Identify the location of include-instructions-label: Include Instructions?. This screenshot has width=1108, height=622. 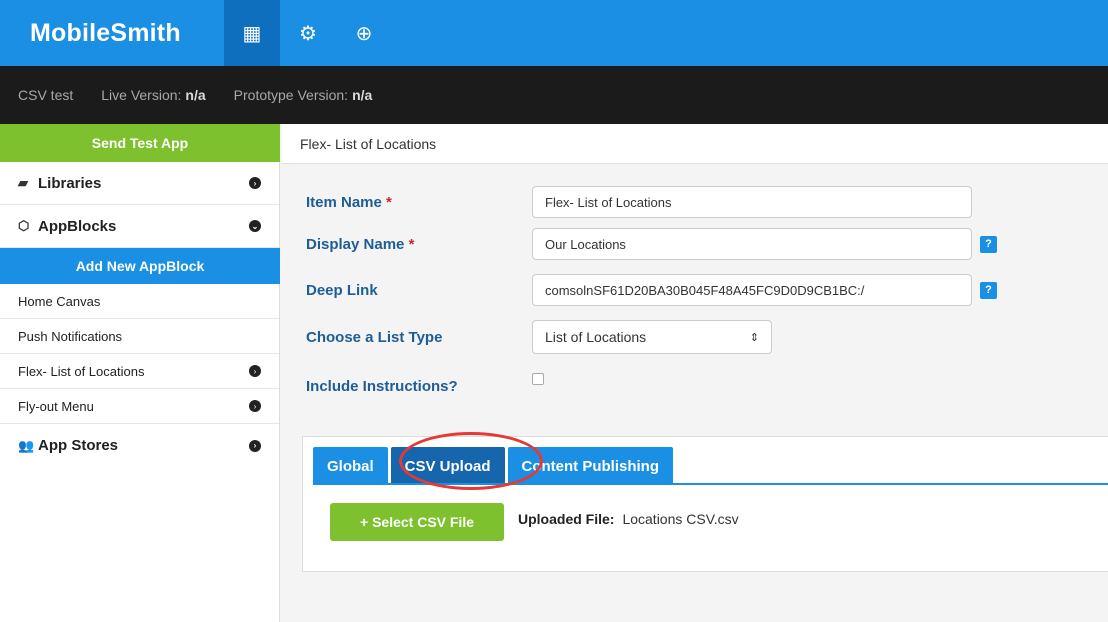
(382, 386).